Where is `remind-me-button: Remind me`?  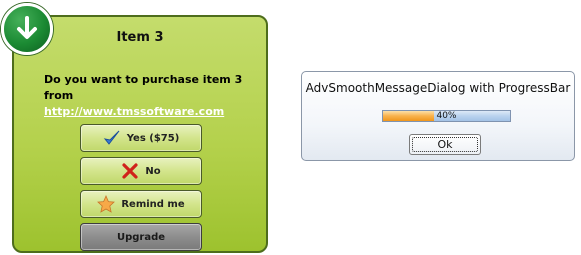
remind-me-button: Remind me is located at coordinates (141, 204).